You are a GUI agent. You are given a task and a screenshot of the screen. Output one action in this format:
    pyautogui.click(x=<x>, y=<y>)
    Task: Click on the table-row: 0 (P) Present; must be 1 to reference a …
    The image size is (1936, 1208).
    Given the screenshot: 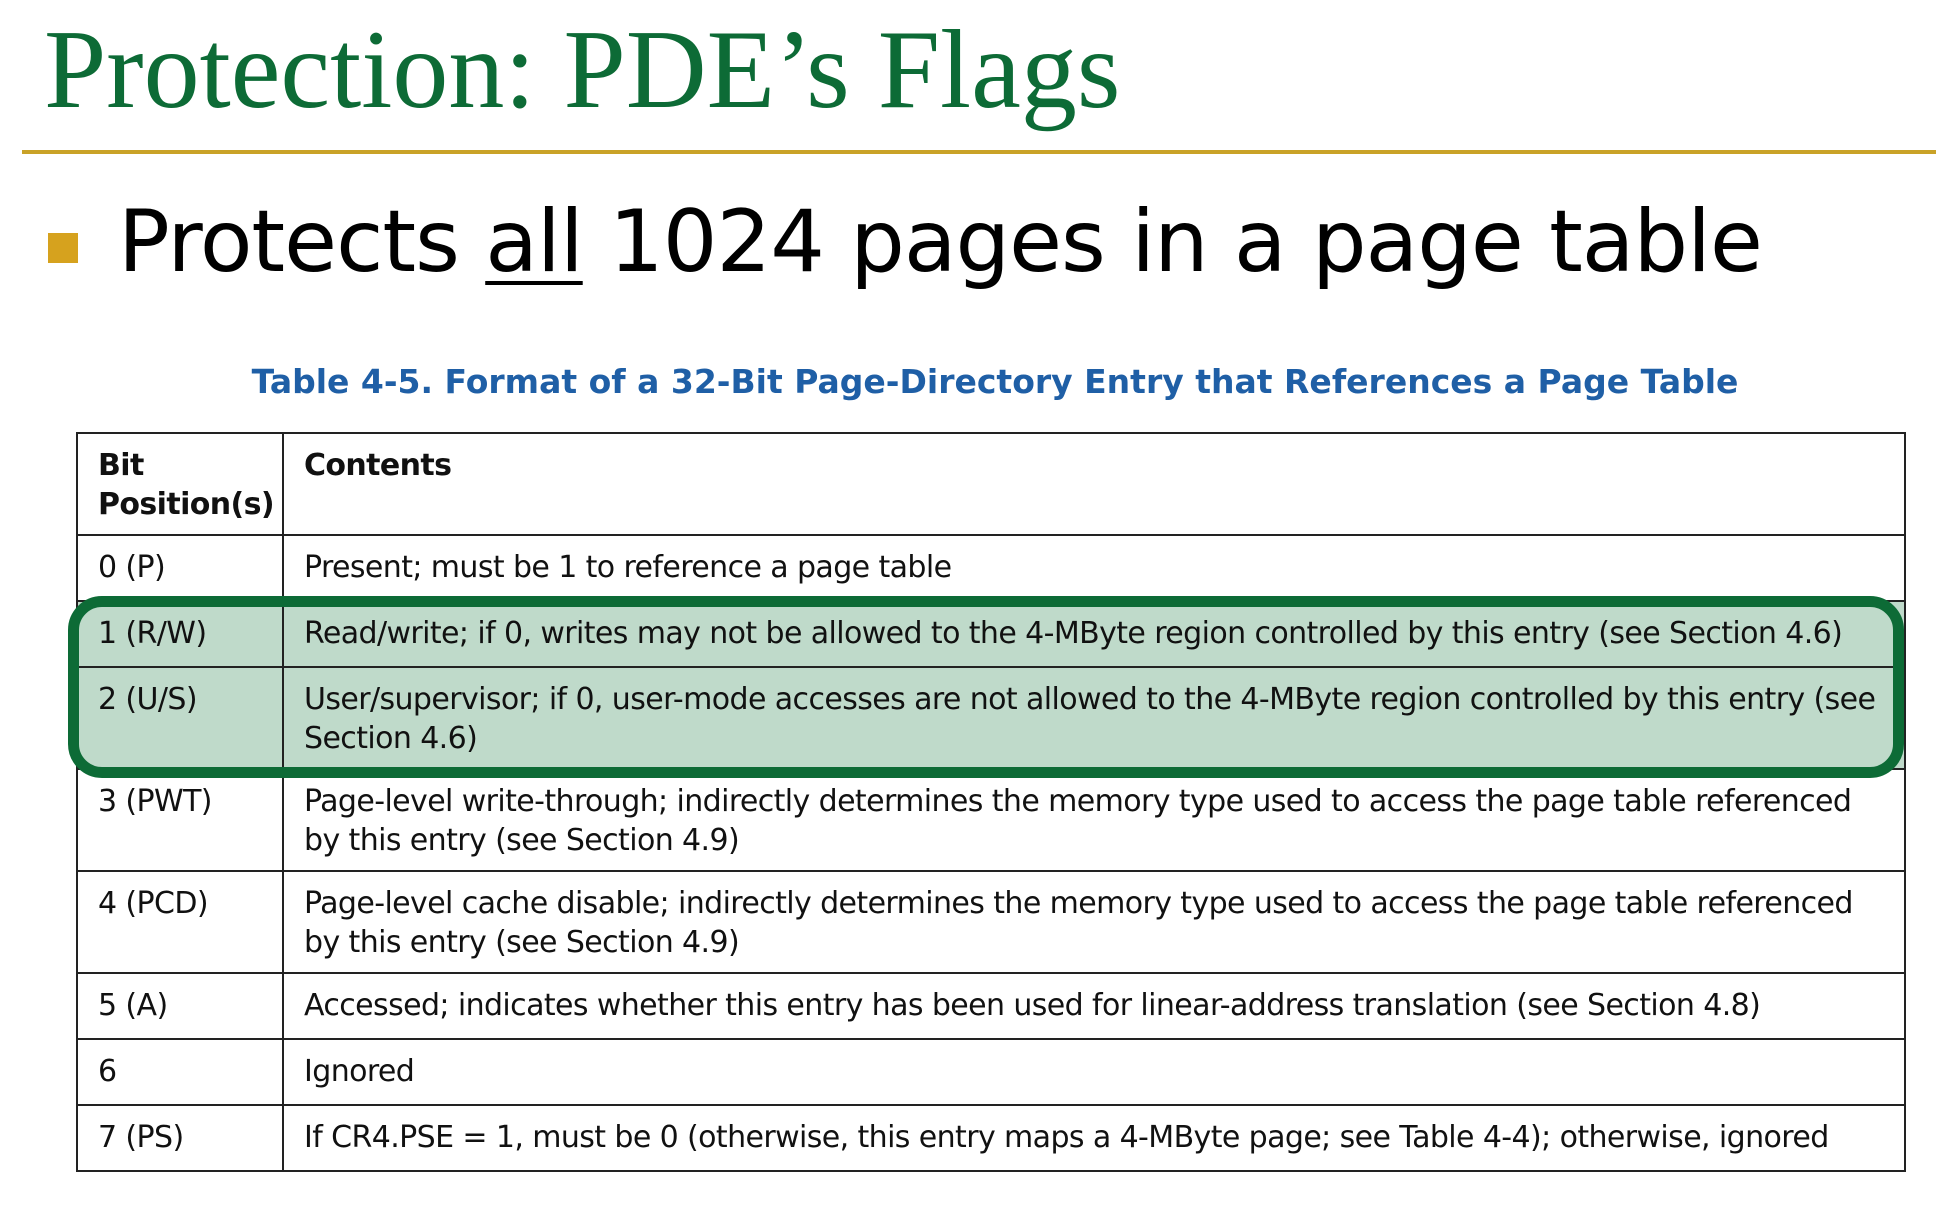 What is the action you would take?
    pyautogui.click(x=991, y=568)
    